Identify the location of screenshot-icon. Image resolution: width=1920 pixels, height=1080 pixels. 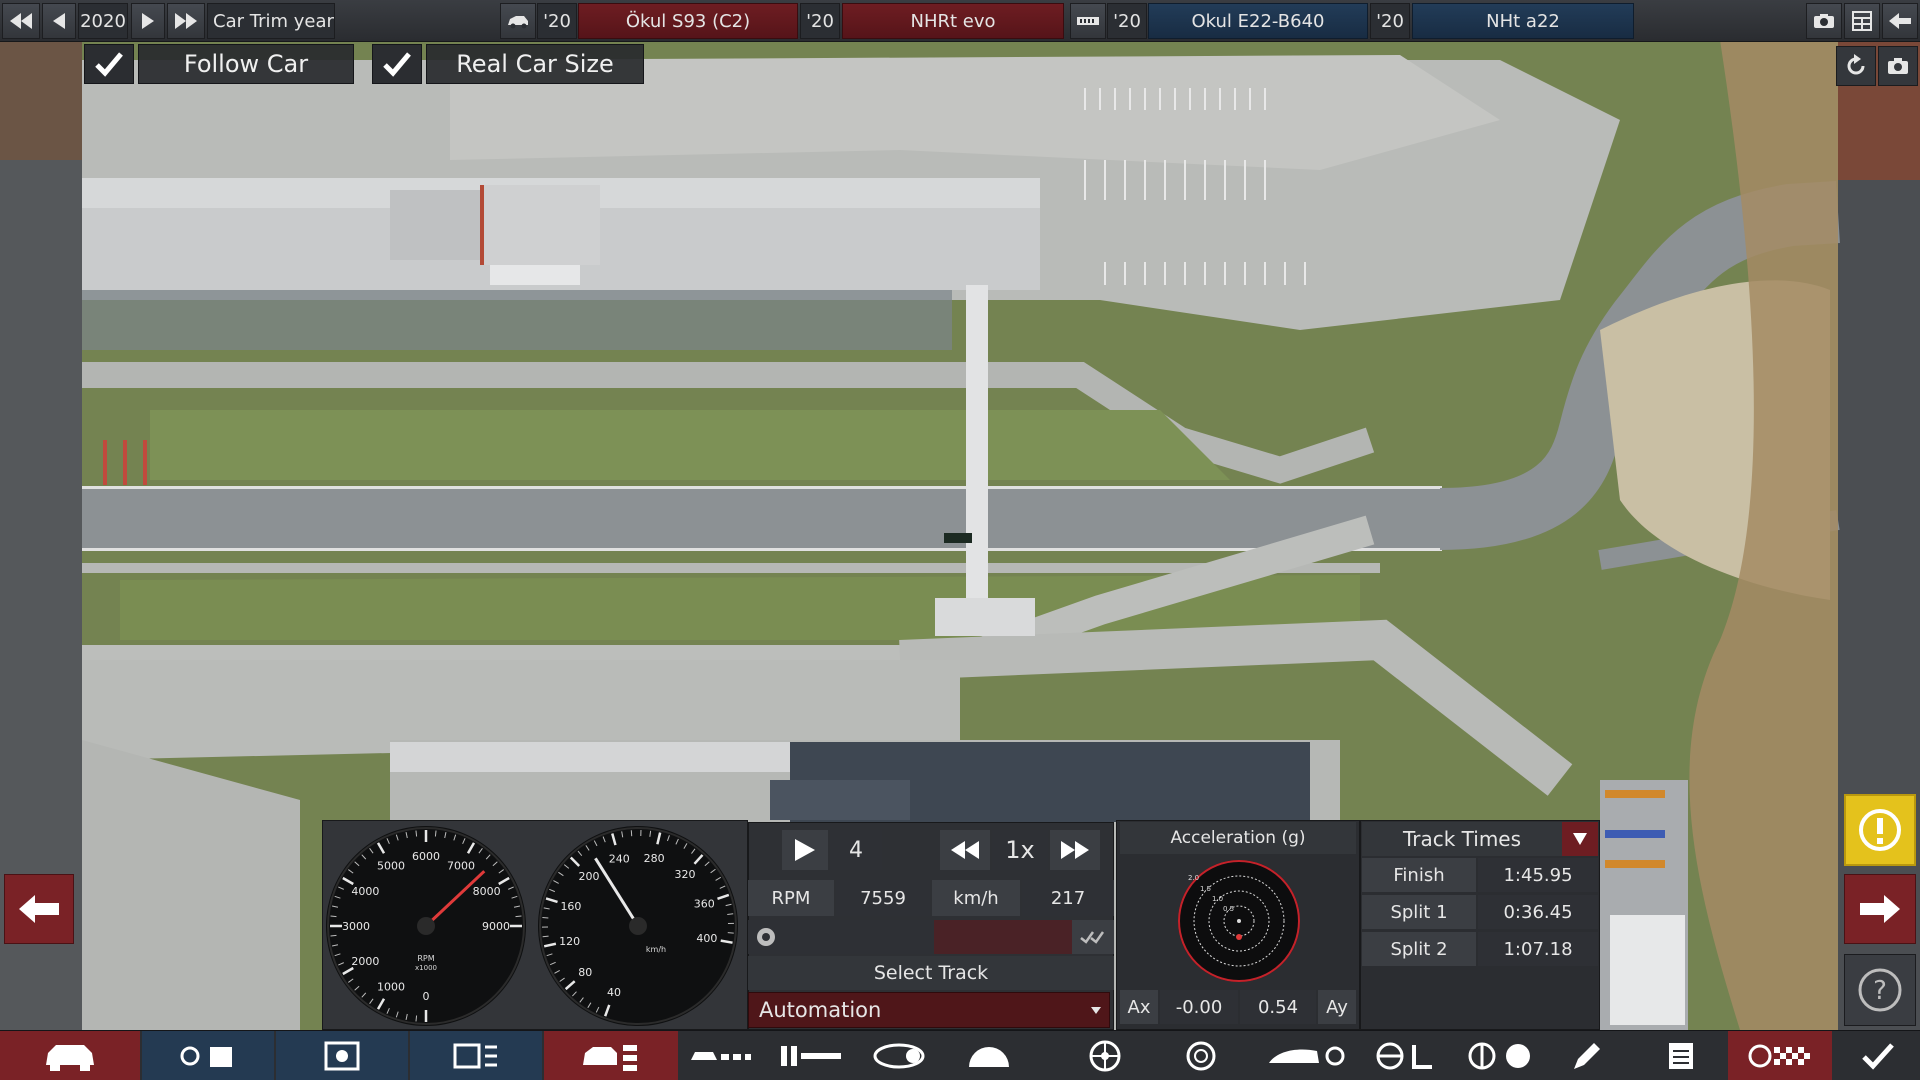
(1898, 66).